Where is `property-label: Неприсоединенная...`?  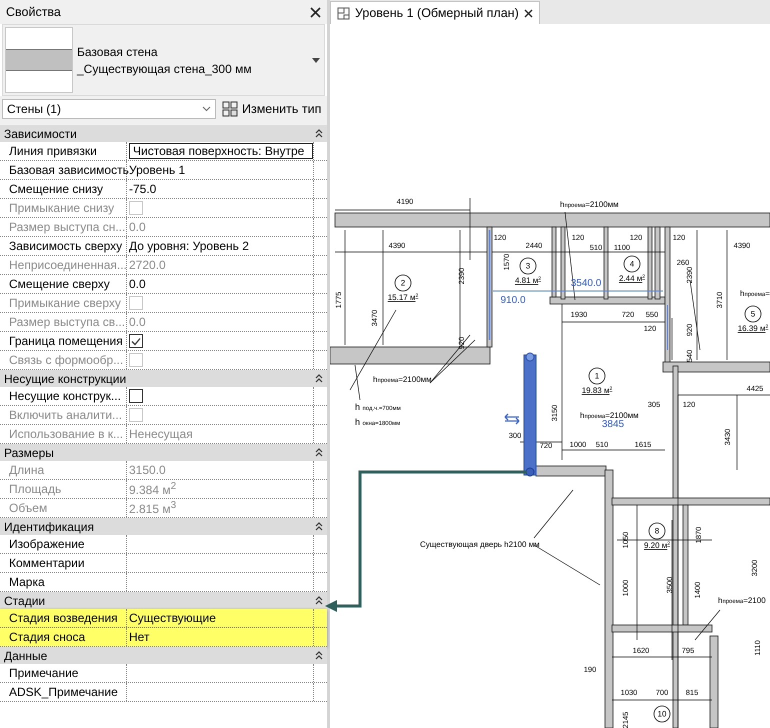 property-label: Неприсоединенная... is located at coordinates (67, 265).